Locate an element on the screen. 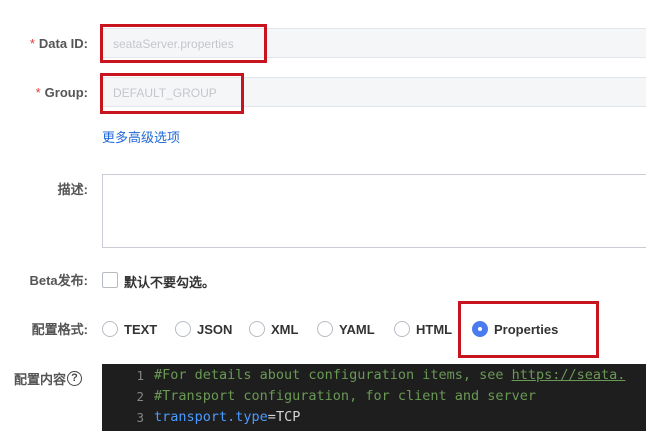  data-id-label: * Data ID: is located at coordinates (58, 43).